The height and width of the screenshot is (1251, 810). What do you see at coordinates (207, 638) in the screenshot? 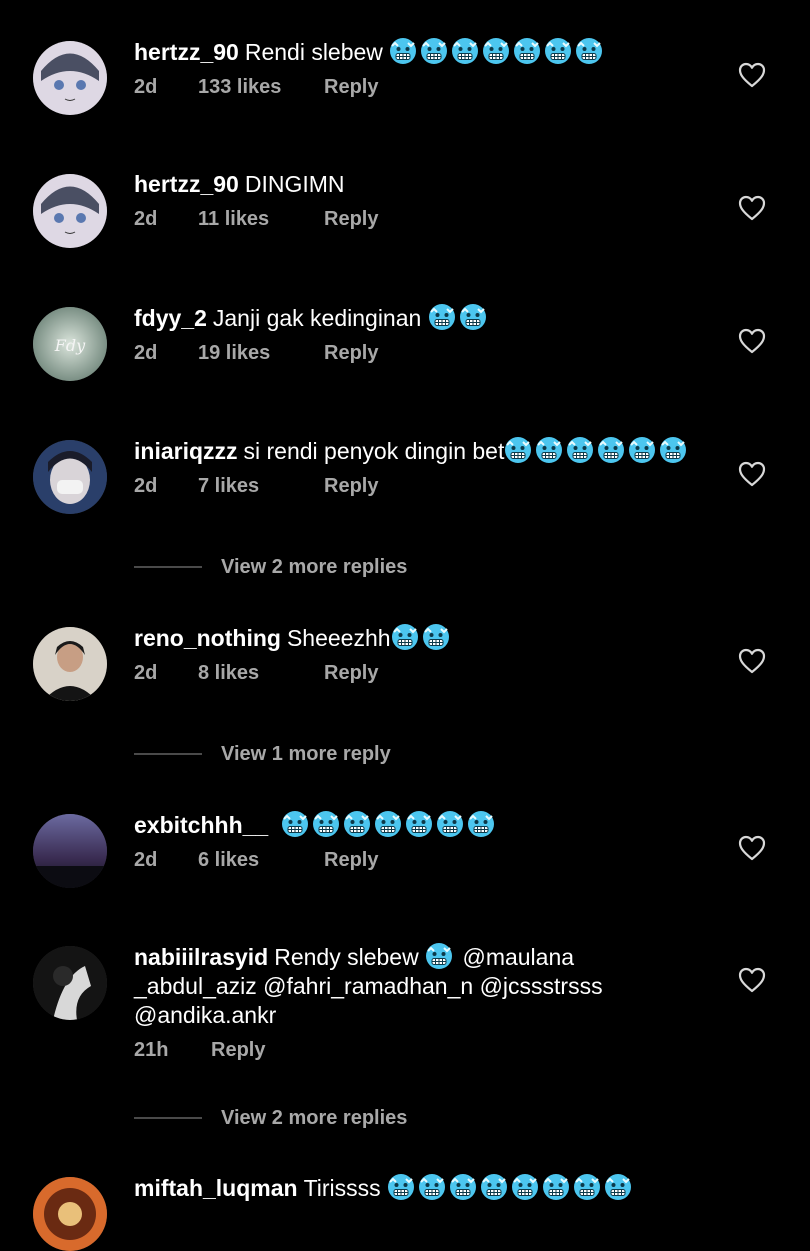
I see `comment-username: reno_nothing` at bounding box center [207, 638].